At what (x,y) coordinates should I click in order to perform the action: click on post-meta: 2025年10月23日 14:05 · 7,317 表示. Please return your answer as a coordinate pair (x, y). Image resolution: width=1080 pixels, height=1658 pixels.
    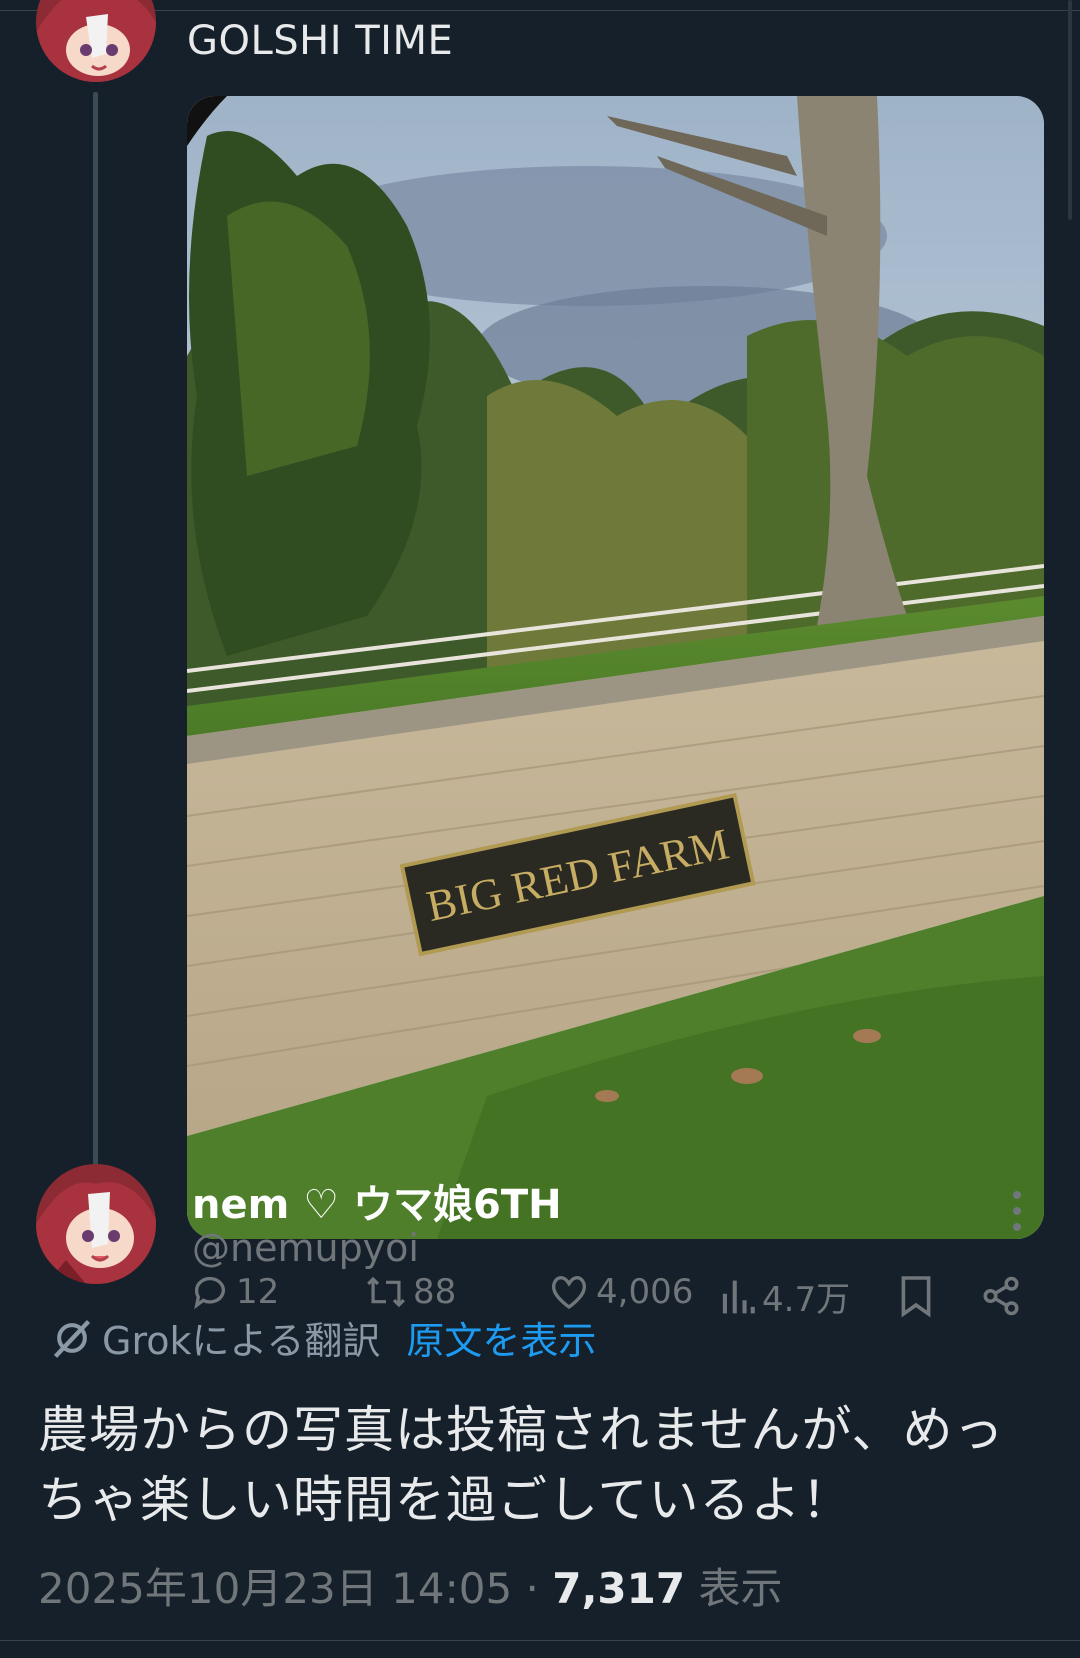
    Looking at the image, I should click on (410, 1585).